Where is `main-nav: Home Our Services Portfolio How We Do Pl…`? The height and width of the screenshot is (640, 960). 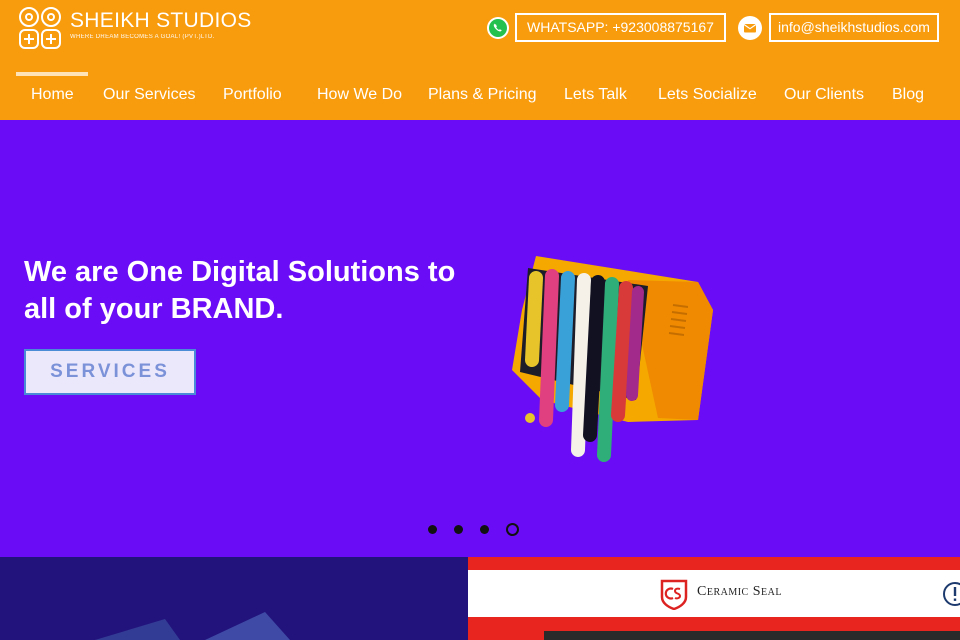
main-nav: Home Our Services Portfolio How We Do Pl… is located at coordinates (480, 96).